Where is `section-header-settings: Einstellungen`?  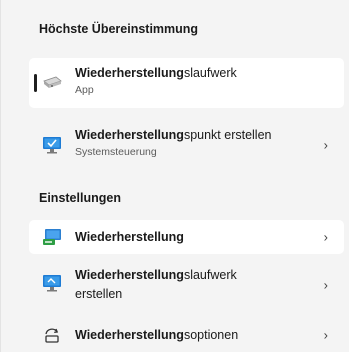 section-header-settings: Einstellungen is located at coordinates (80, 198).